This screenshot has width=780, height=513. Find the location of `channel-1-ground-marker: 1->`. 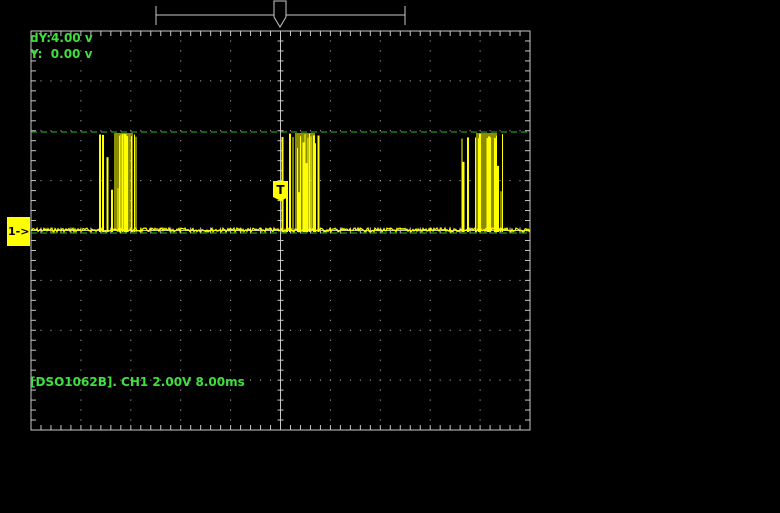

channel-1-ground-marker: 1-> is located at coordinates (18, 231).